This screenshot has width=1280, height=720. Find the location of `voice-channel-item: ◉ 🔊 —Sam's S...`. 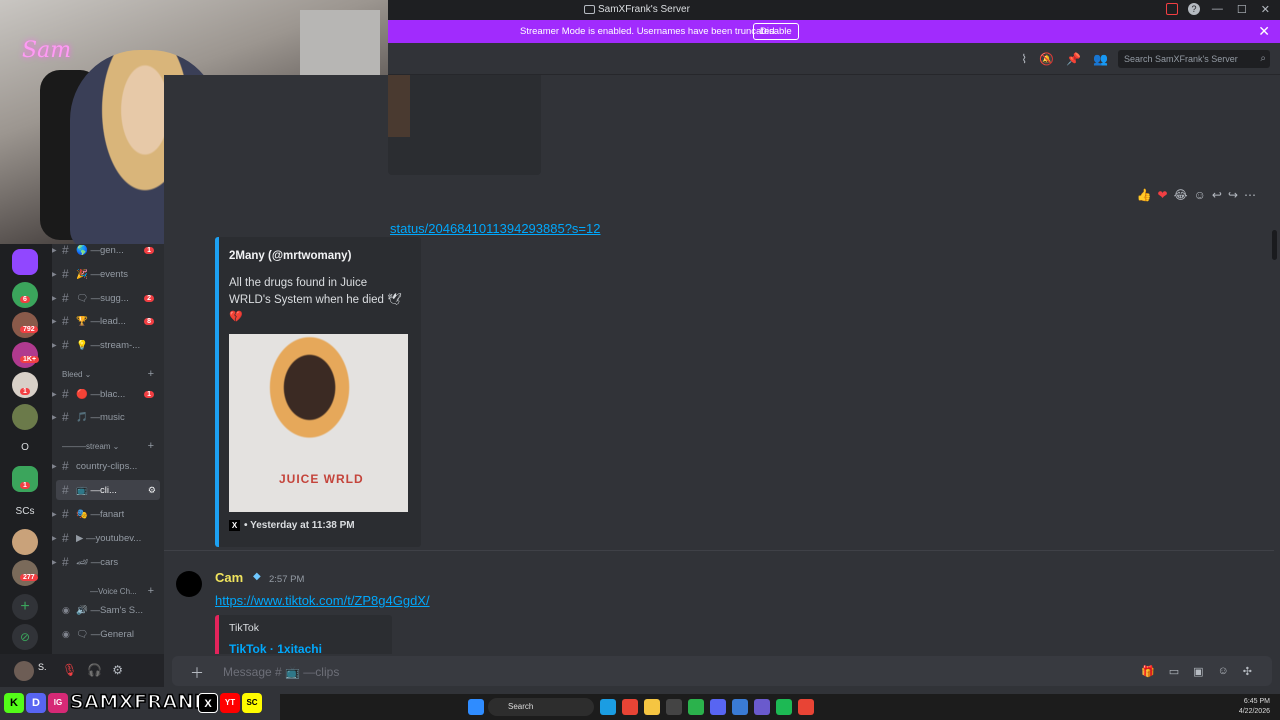

voice-channel-item: ◉ 🔊 —Sam's S... is located at coordinates (108, 610).